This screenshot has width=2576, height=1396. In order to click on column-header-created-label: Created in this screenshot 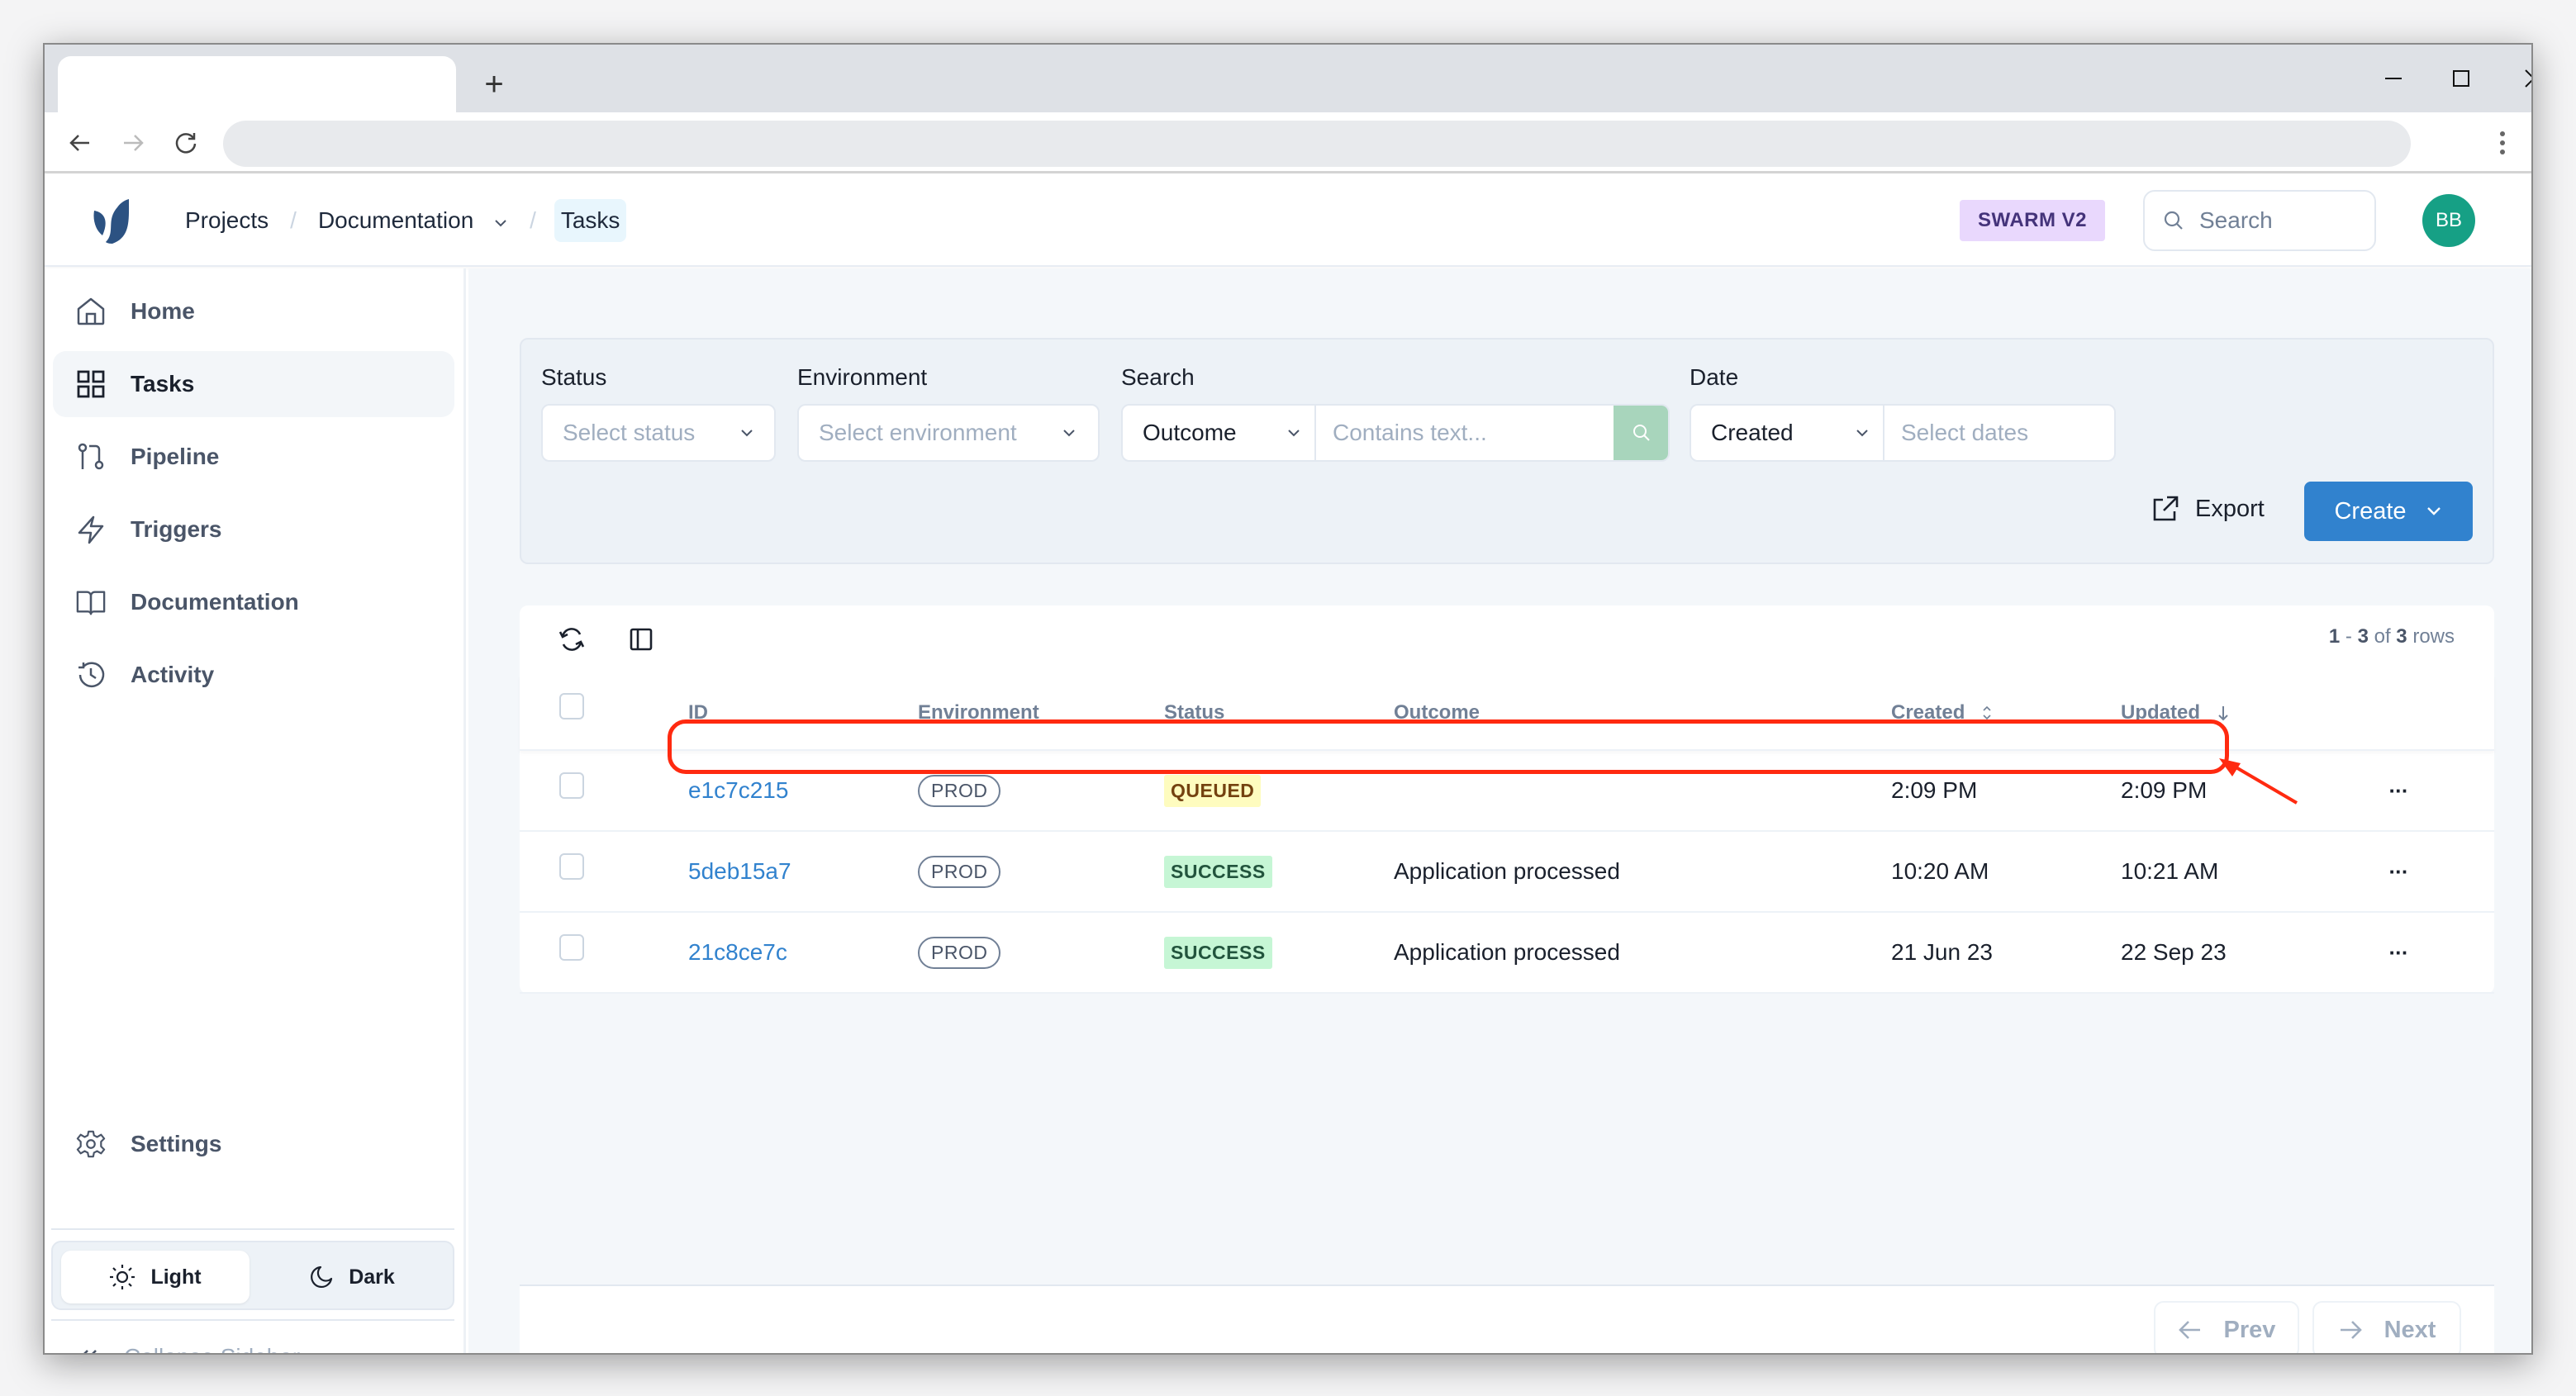, I will do `click(1928, 712)`.